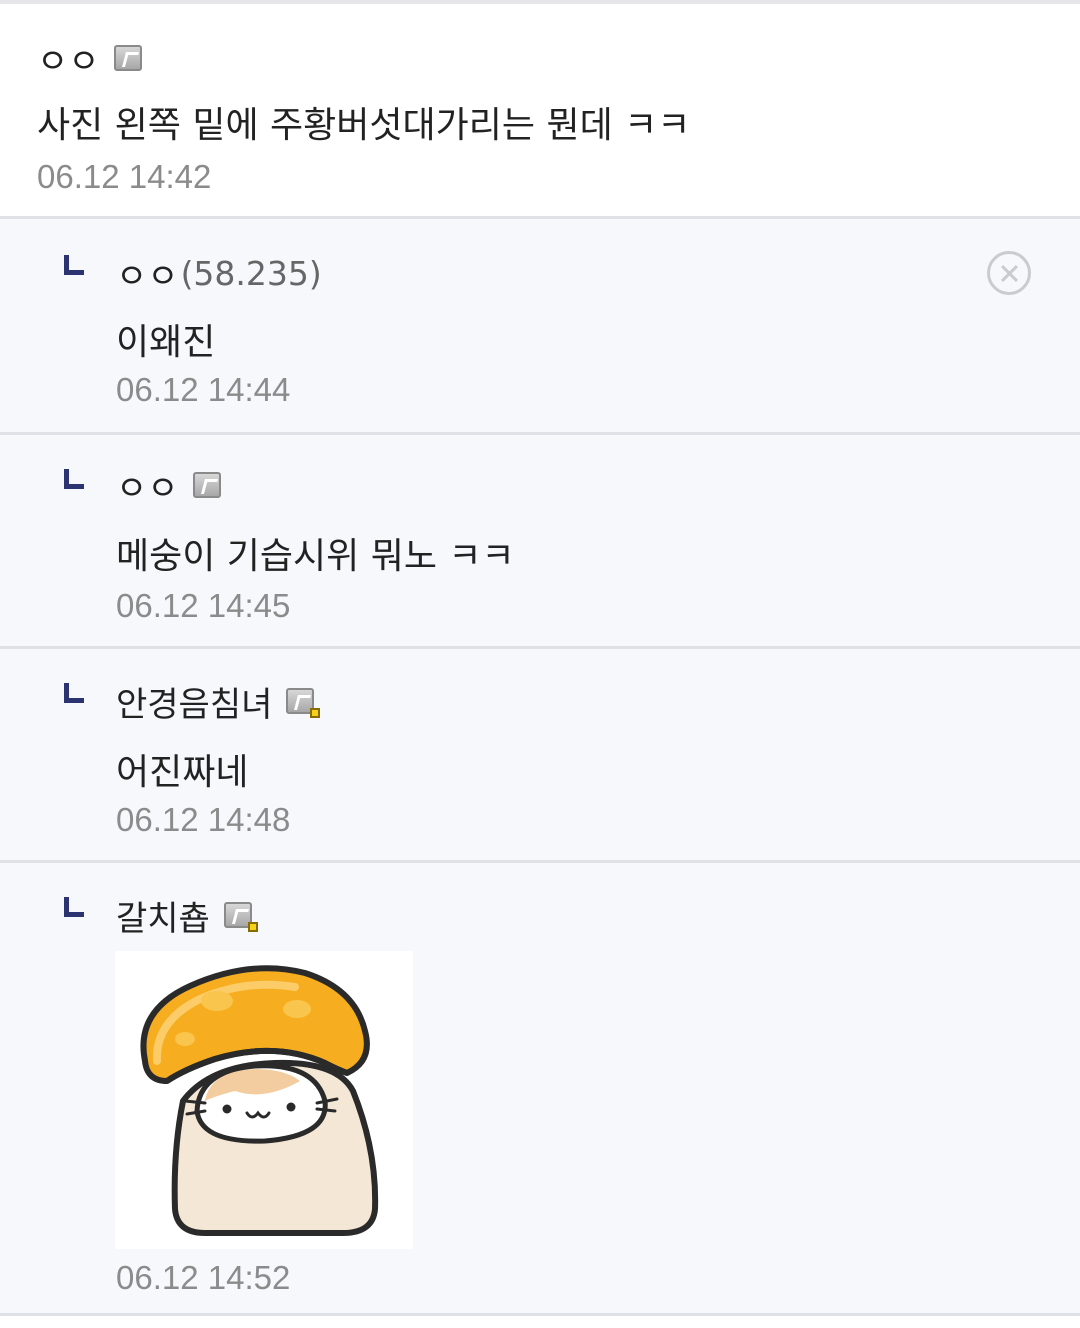  I want to click on author-name: 안경음침녀, so click(194, 701).